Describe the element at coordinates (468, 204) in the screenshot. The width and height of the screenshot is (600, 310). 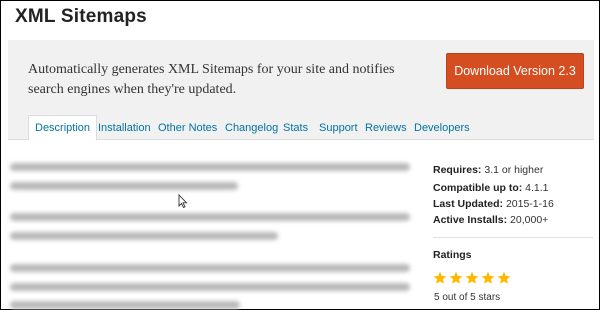
I see `meta-updated-label: Last Updated:` at that location.